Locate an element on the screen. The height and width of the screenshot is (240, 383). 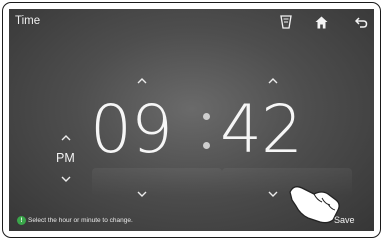
hour-up-arrow is located at coordinates (142, 81).